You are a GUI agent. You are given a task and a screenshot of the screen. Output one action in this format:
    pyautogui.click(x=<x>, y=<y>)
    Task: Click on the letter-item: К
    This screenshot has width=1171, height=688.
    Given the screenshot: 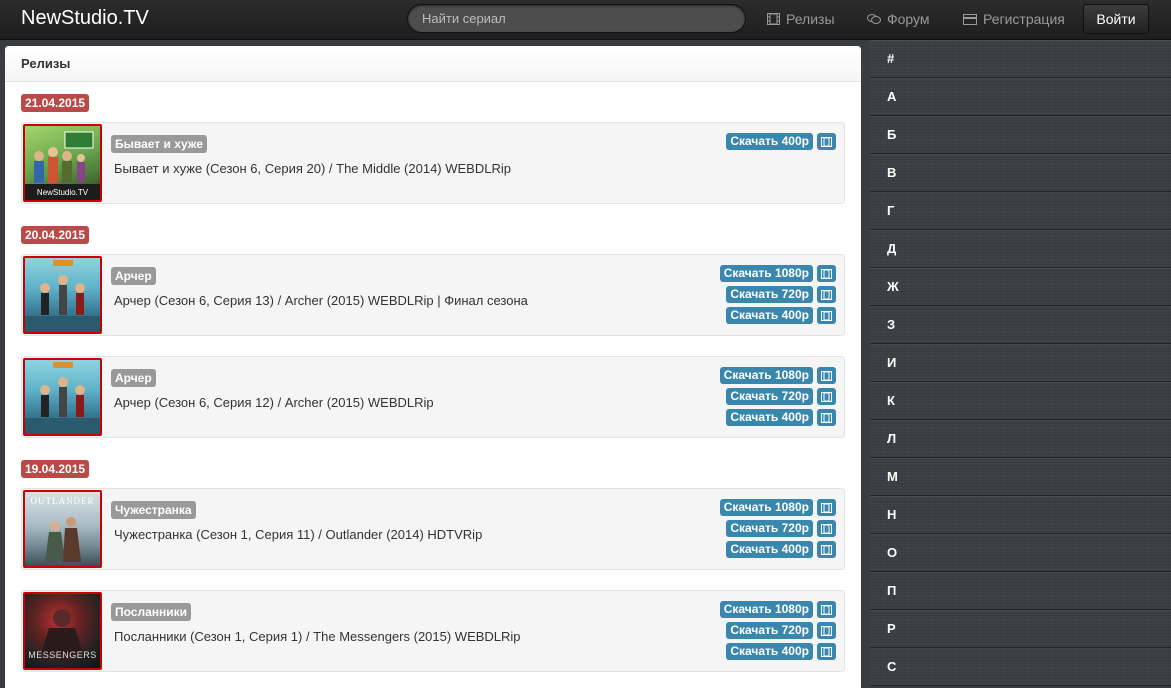 What is the action you would take?
    pyautogui.click(x=1020, y=401)
    